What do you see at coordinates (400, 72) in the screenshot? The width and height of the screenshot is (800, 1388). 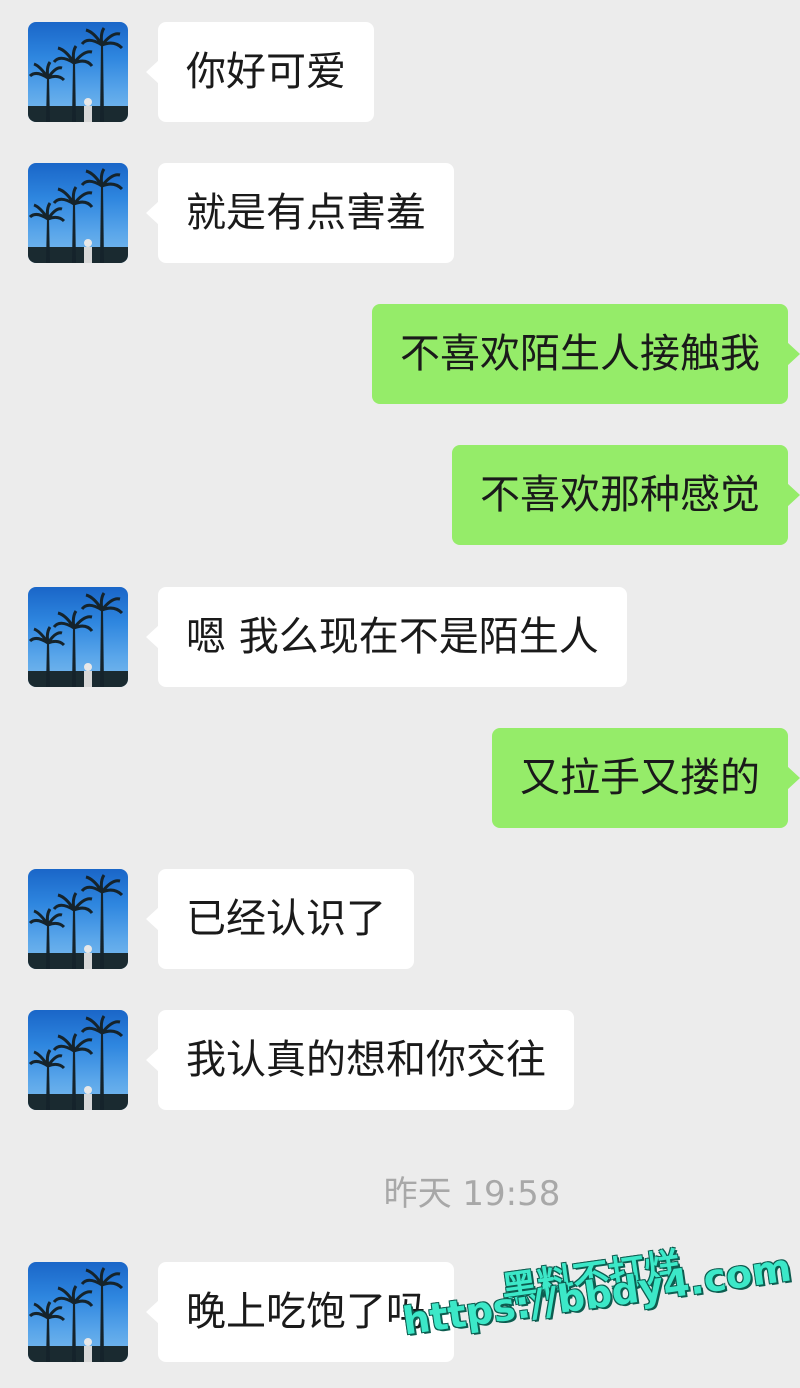 I see `message-row-incoming: 你好可爱` at bounding box center [400, 72].